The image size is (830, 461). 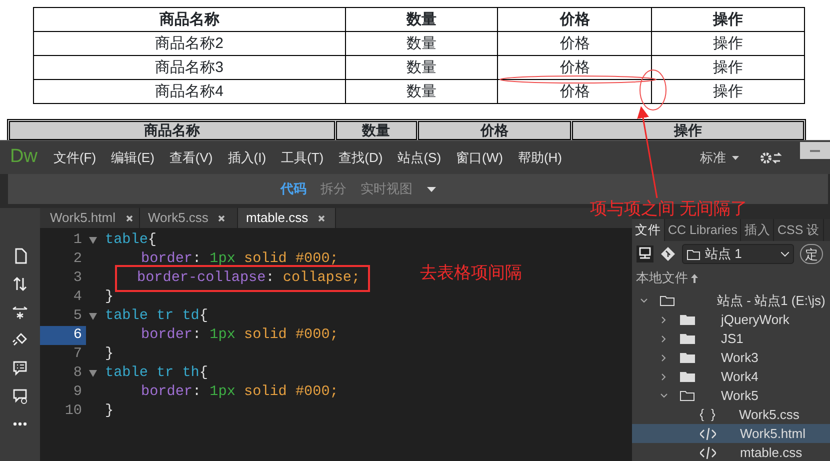 I want to click on menu-item: 查看(V), so click(x=191, y=158).